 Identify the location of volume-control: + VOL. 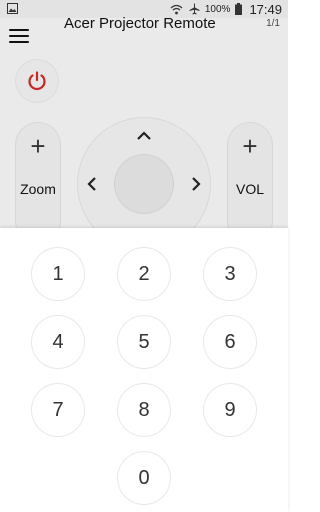
(250, 183).